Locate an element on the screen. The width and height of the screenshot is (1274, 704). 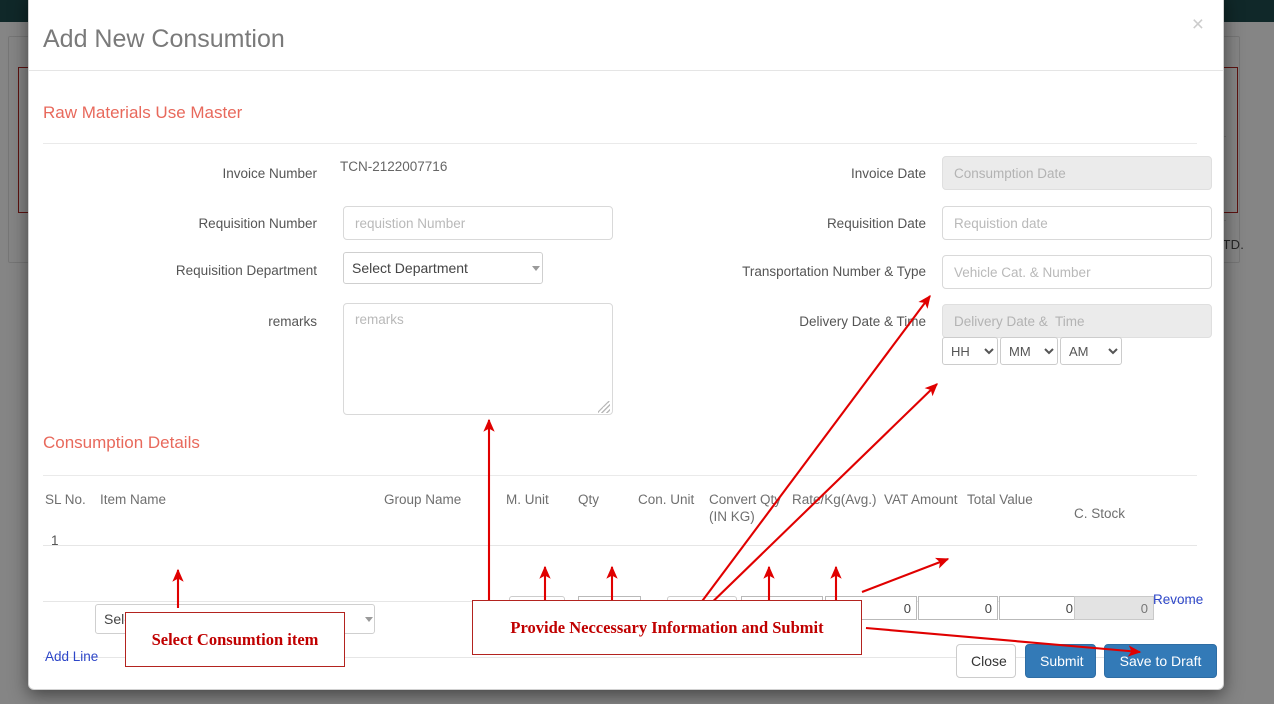
label-remarks: remarks is located at coordinates (292, 321).